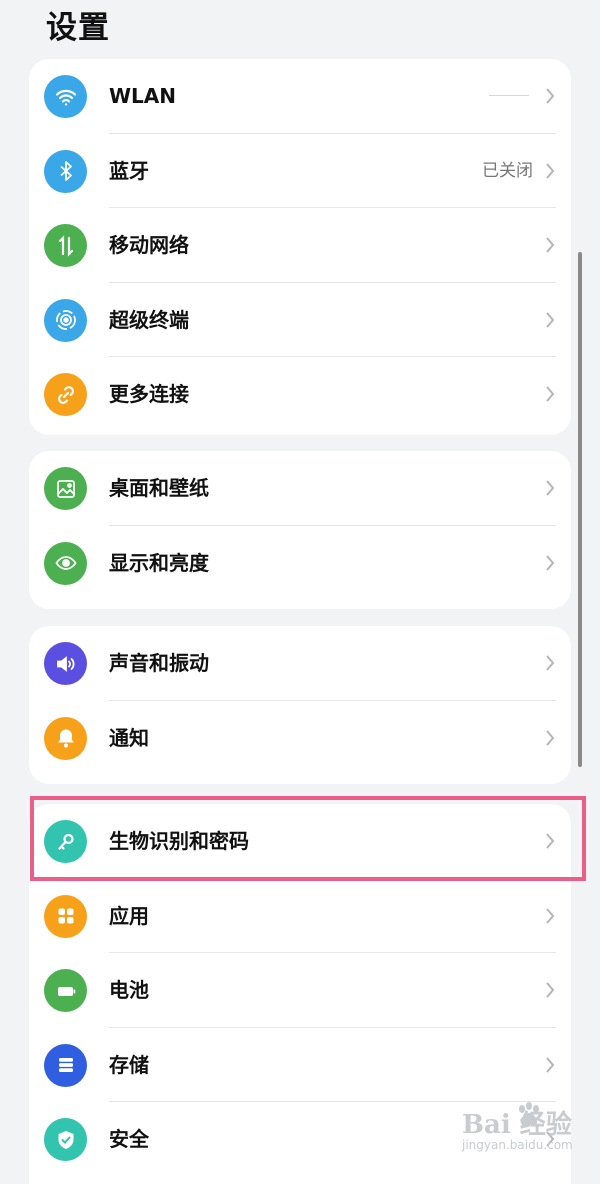  Describe the element at coordinates (65, 488) in the screenshot. I see `wallpaper-icon` at that location.